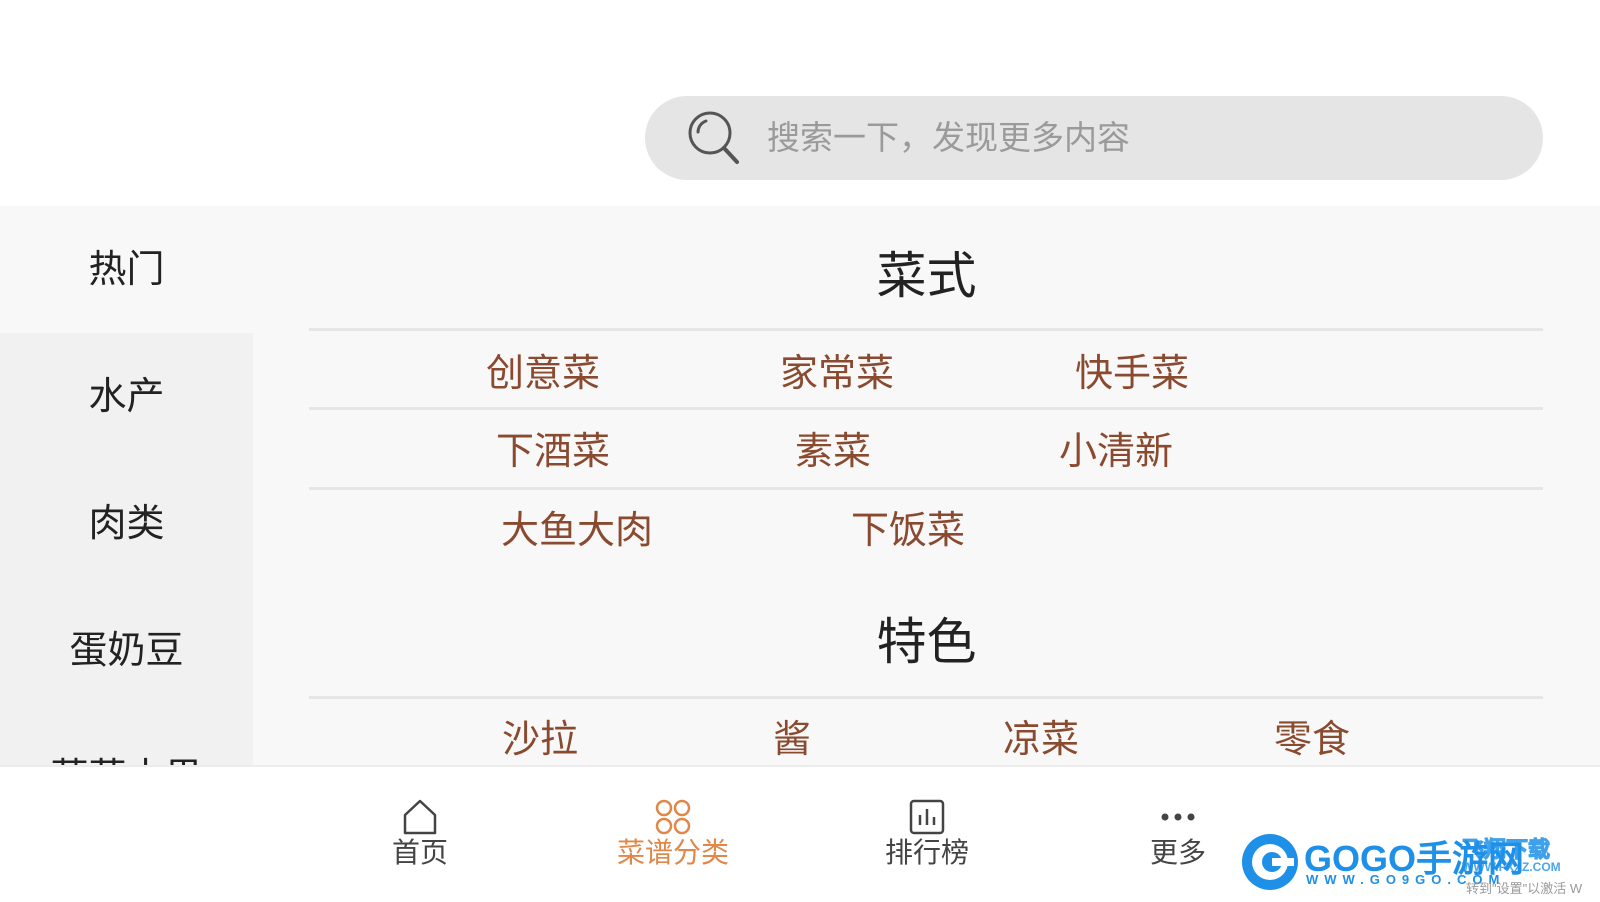  What do you see at coordinates (672, 852) in the screenshot?
I see `nav-recipe-category-label: 菜谱分类` at bounding box center [672, 852].